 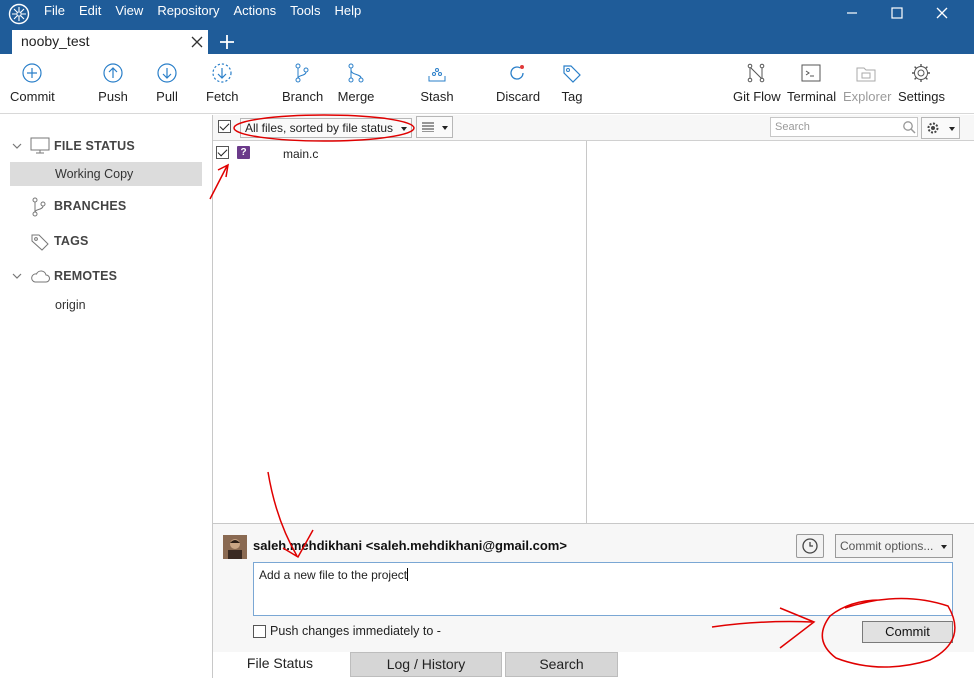 I want to click on search-input: Search, so click(x=844, y=127).